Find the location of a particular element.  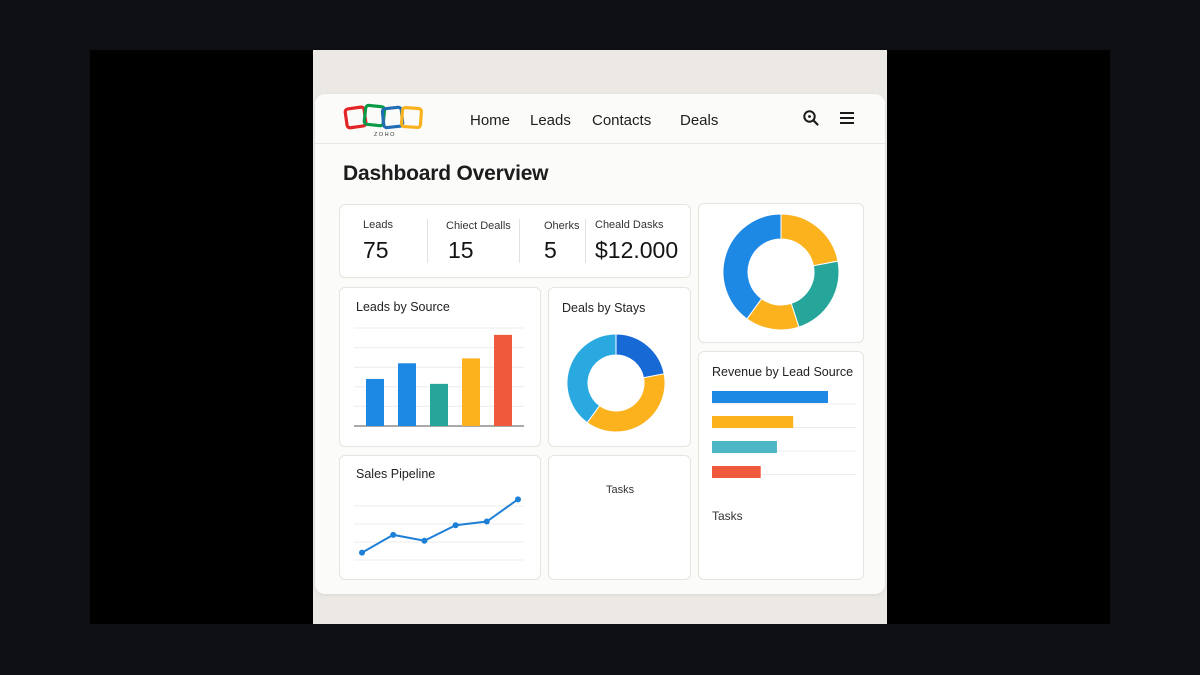

deals-by-stays-card: Deals by Stays is located at coordinates (619, 367).